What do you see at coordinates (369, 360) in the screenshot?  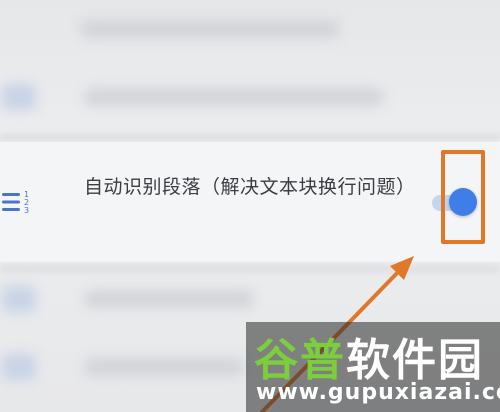 I see `watermark-title: 谷普软件园` at bounding box center [369, 360].